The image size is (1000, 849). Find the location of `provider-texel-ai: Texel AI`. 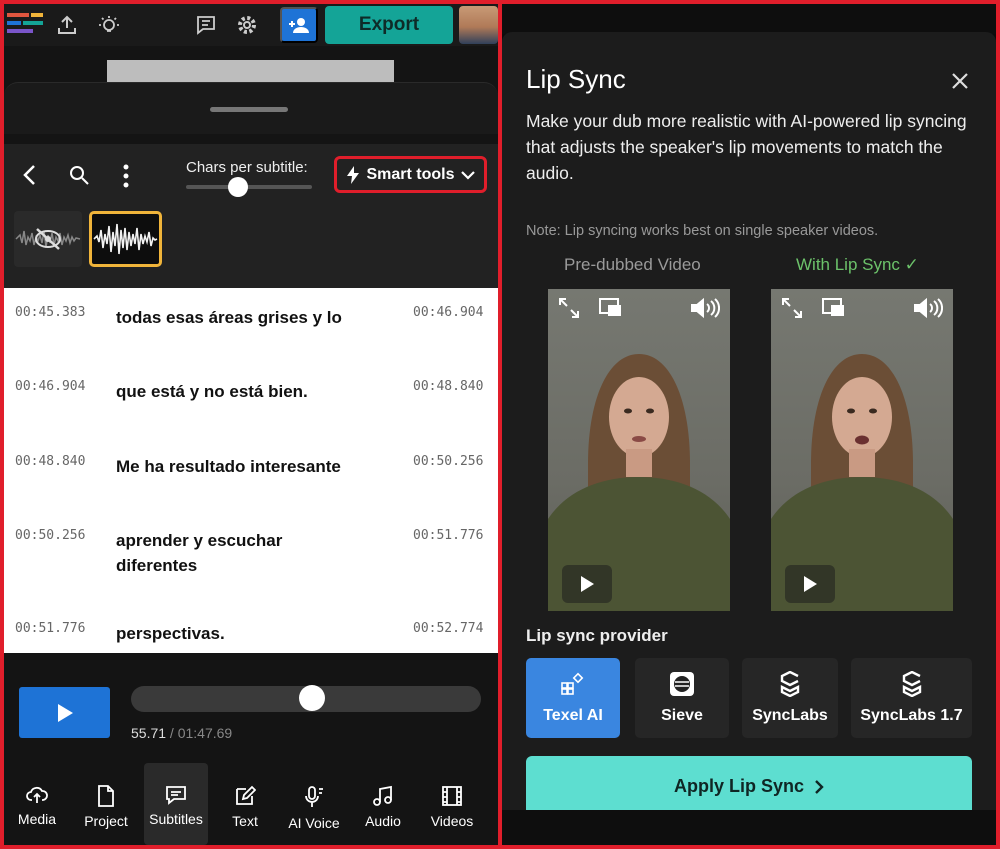

provider-texel-ai: Texel AI is located at coordinates (573, 698).